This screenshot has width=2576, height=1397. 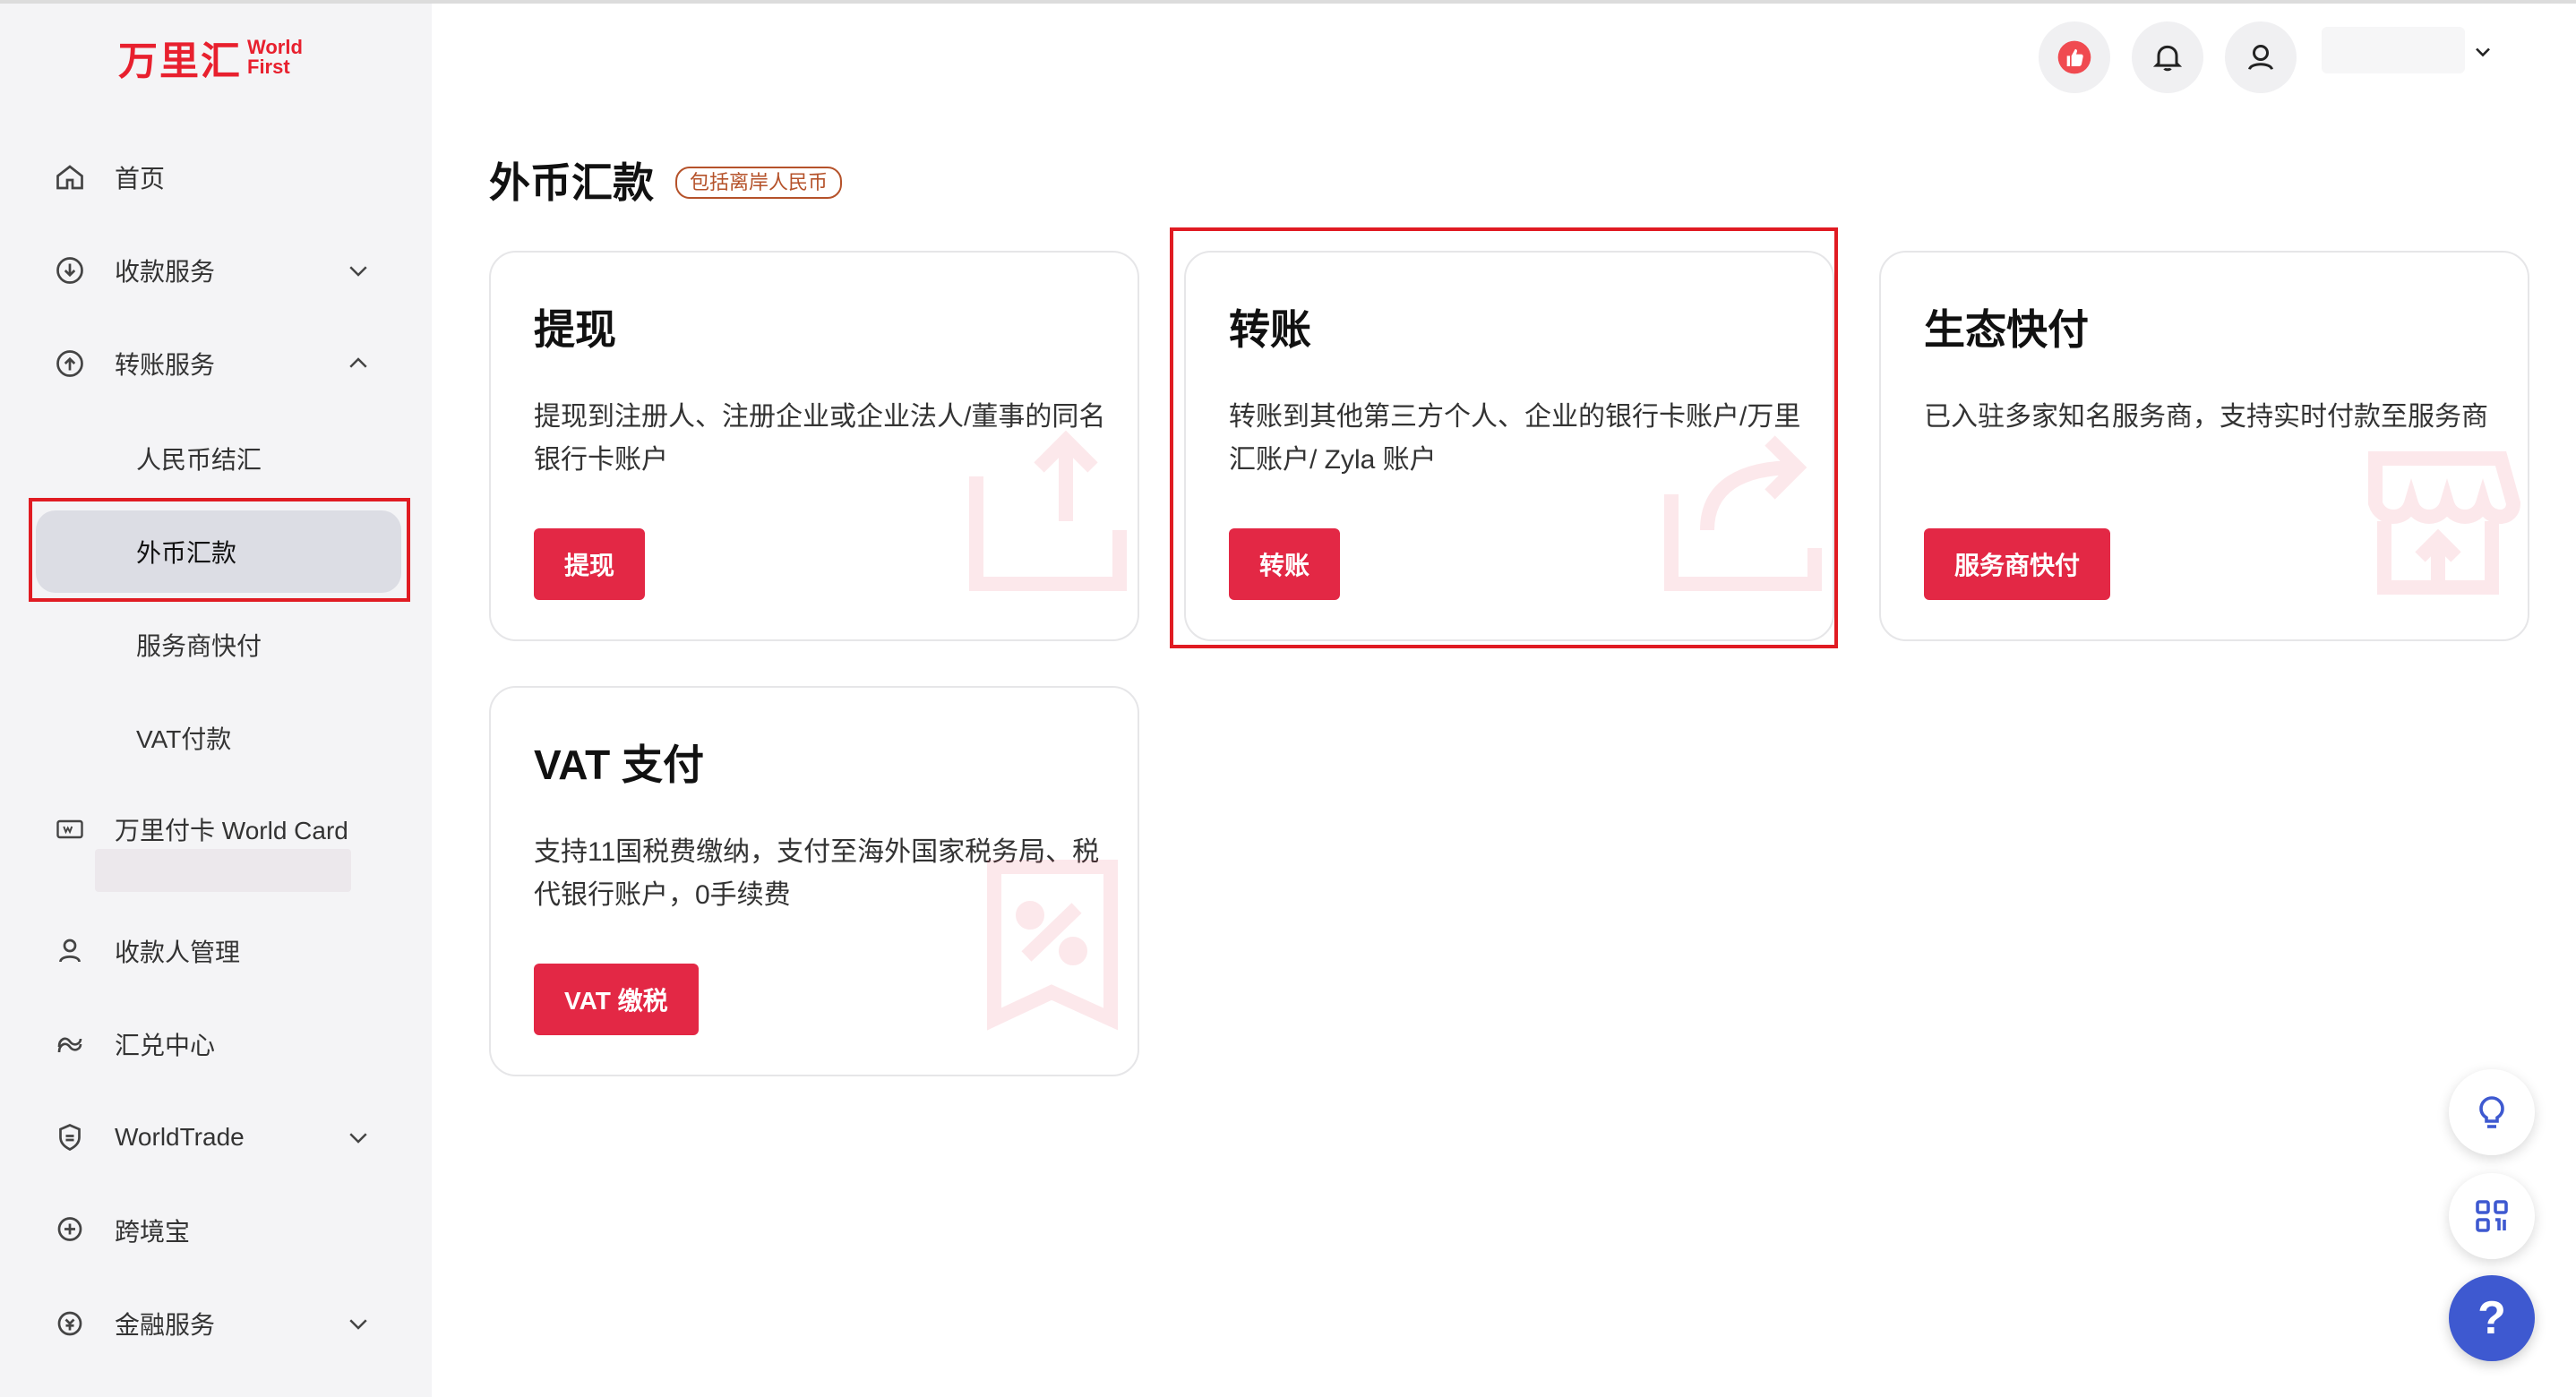 I want to click on sidebar-subitem-rmb-settlement: 人民币结汇, so click(x=218, y=458).